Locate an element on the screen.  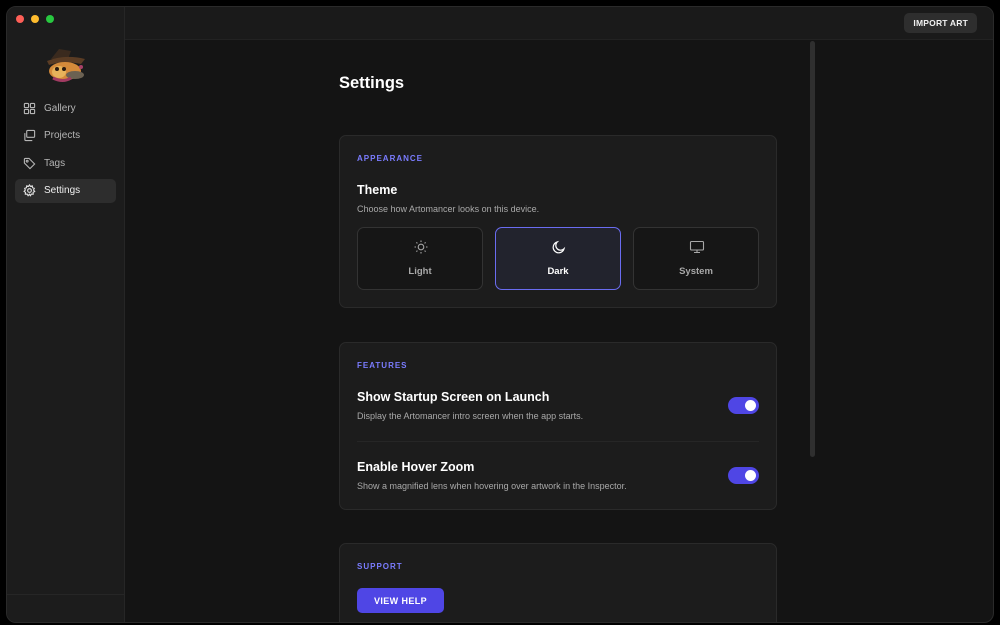
grid-icon is located at coordinates (29, 108).